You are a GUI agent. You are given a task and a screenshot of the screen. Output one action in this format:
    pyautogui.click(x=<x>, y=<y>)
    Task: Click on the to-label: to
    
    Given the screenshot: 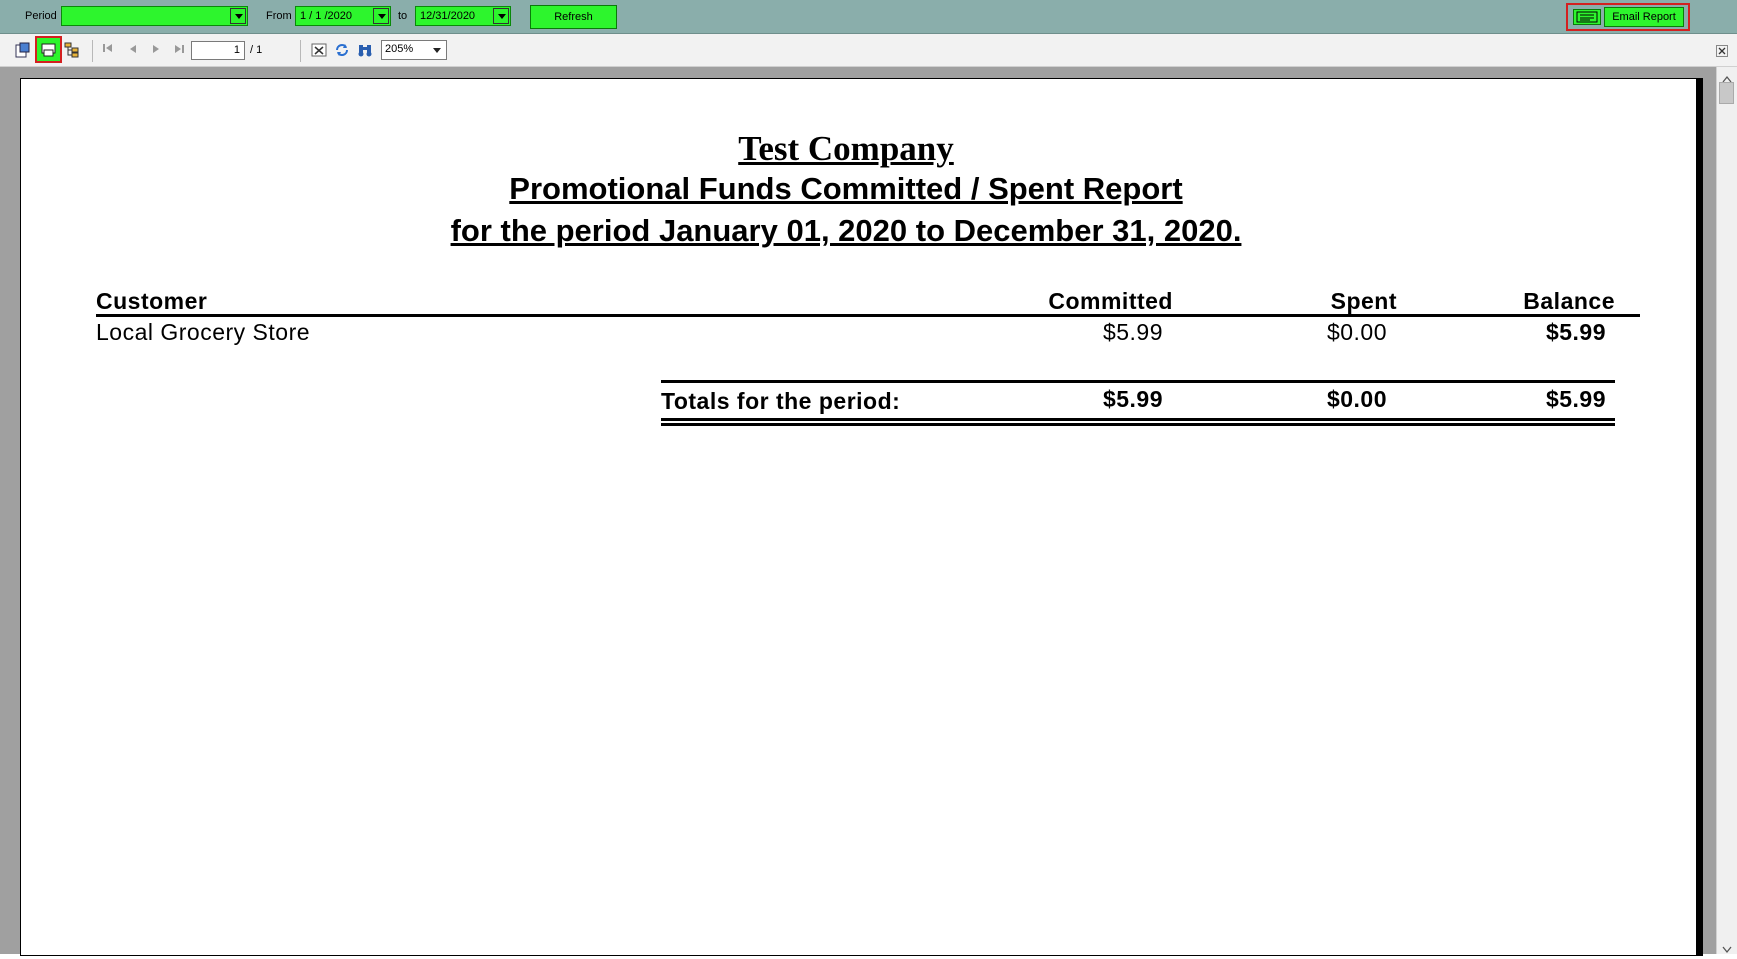 What is the action you would take?
    pyautogui.click(x=403, y=16)
    